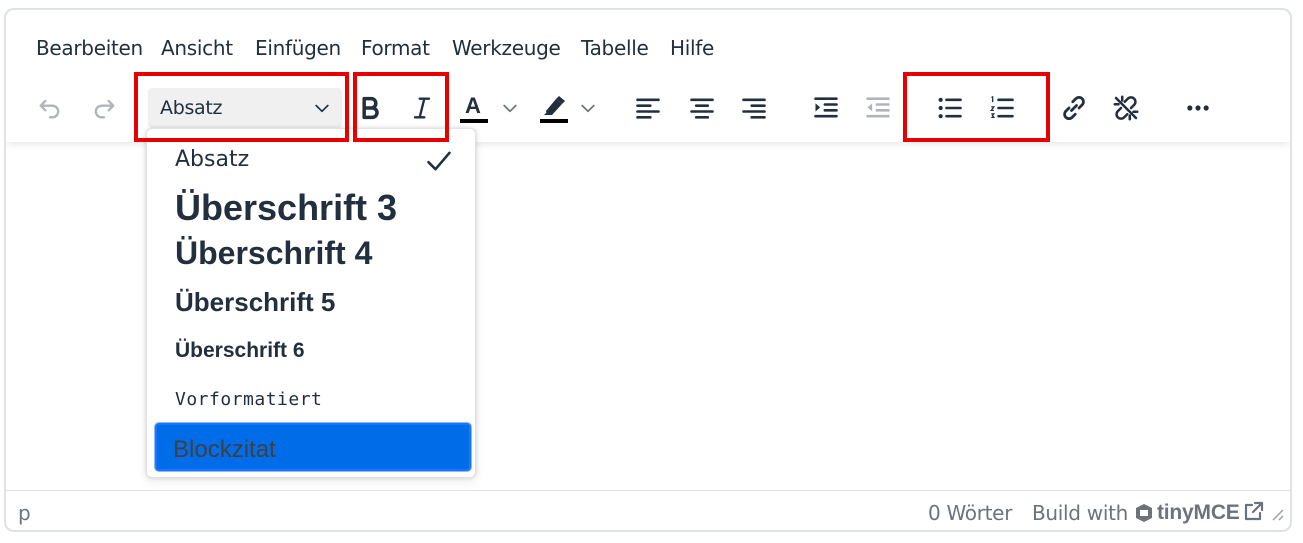 Image resolution: width=1303 pixels, height=543 pixels. I want to click on tinymce-logo-icon, so click(1144, 513).